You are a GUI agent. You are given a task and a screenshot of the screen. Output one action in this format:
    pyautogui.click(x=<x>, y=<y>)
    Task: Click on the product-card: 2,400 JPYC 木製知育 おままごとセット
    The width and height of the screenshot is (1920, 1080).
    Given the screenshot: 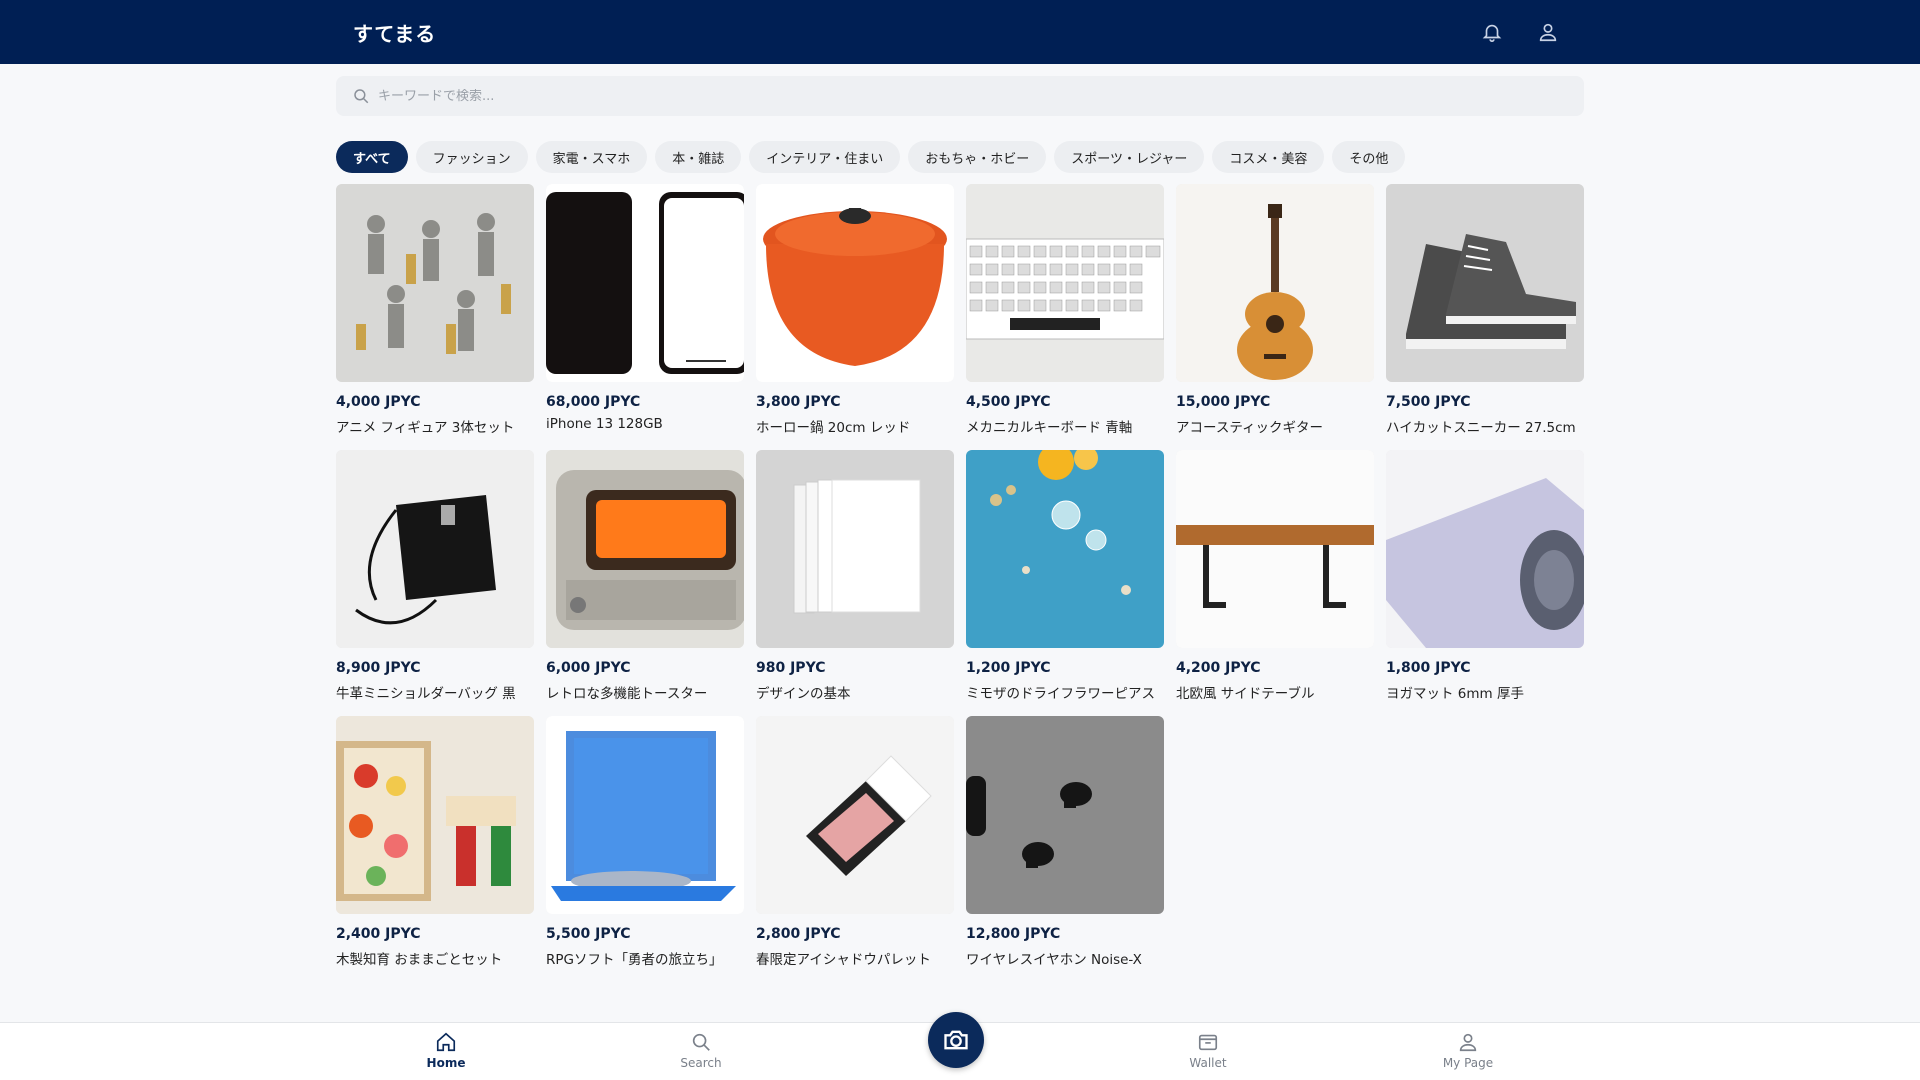 What is the action you would take?
    pyautogui.click(x=435, y=842)
    